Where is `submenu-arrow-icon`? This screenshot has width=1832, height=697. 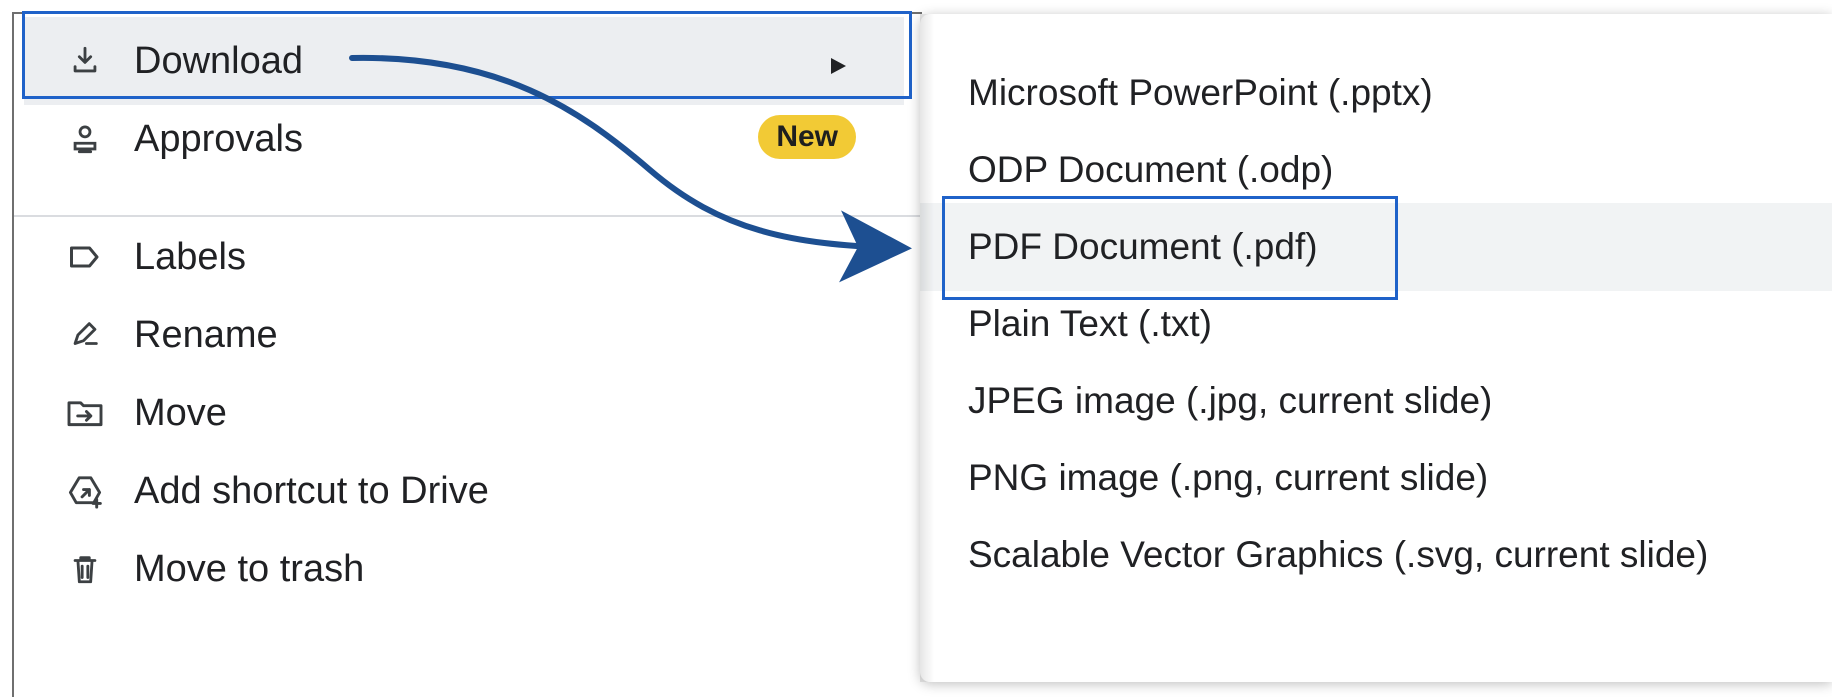
submenu-arrow-icon is located at coordinates (838, 66).